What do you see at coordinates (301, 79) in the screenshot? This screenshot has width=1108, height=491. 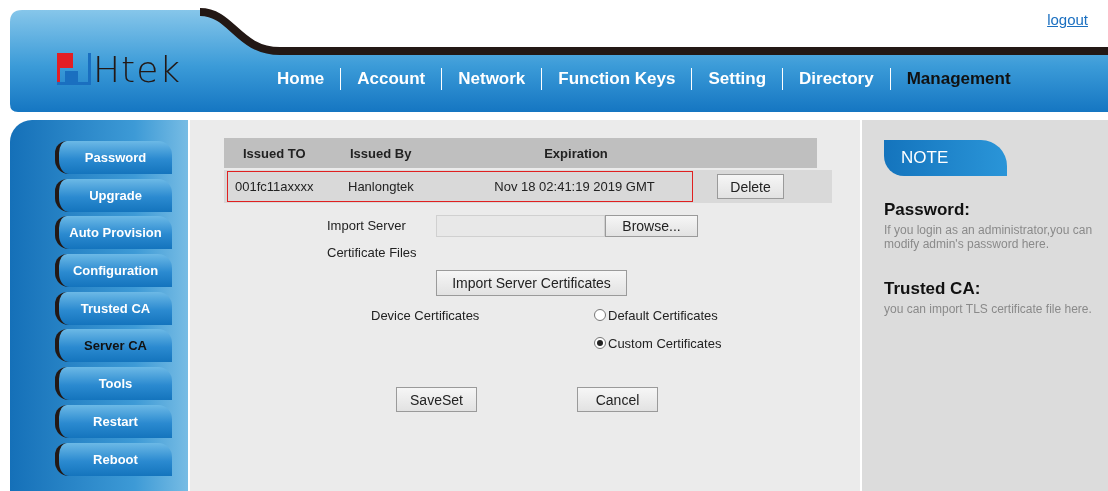 I see `nav-tab: Home` at bounding box center [301, 79].